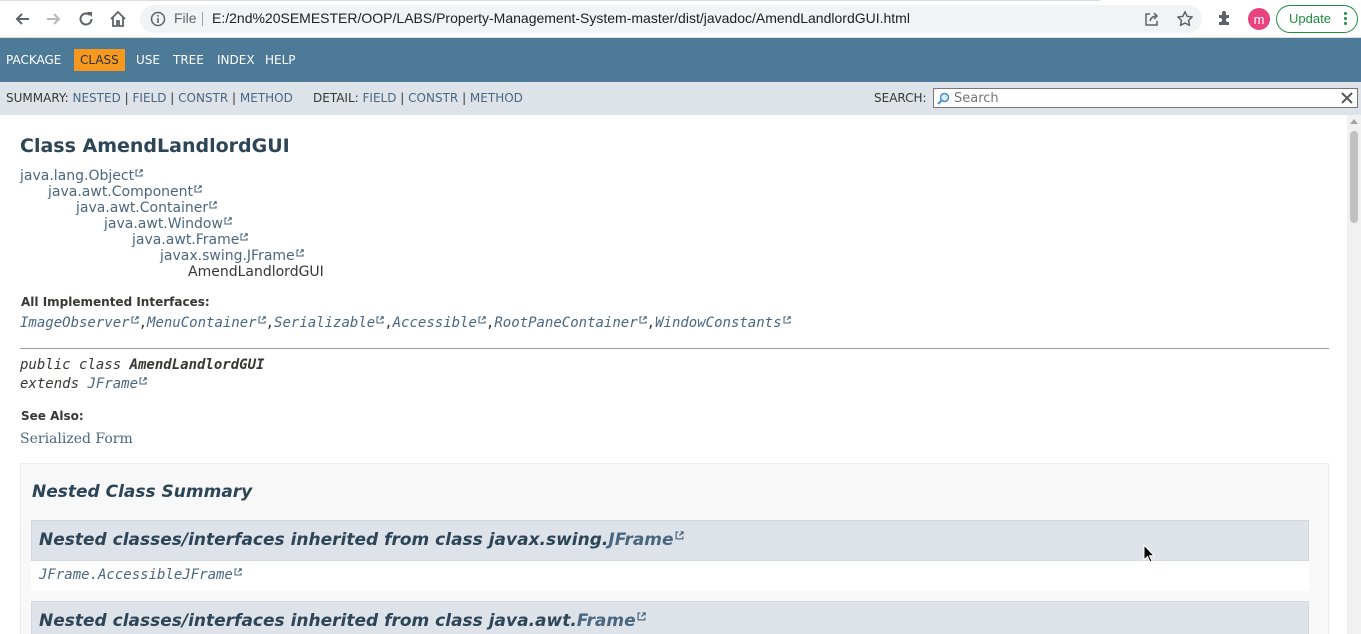 The height and width of the screenshot is (634, 1361). What do you see at coordinates (118, 19) in the screenshot?
I see `home-icon` at bounding box center [118, 19].